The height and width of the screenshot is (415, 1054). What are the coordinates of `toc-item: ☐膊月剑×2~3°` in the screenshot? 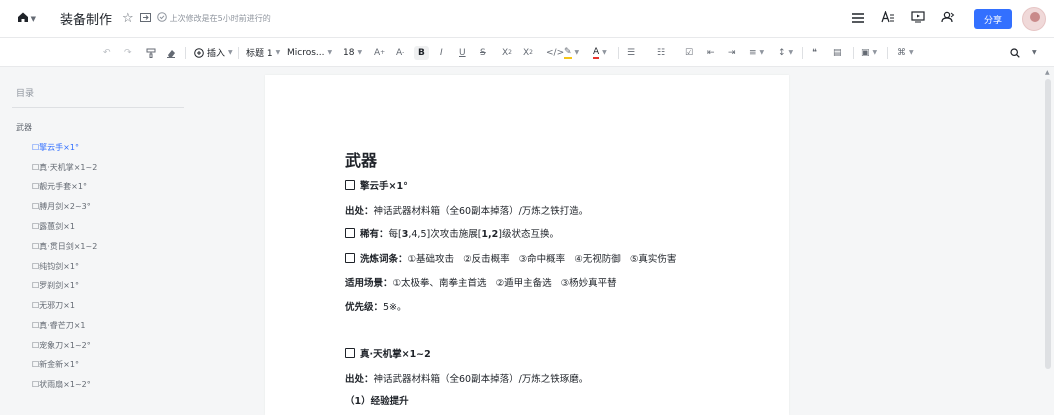 It's located at (61, 206).